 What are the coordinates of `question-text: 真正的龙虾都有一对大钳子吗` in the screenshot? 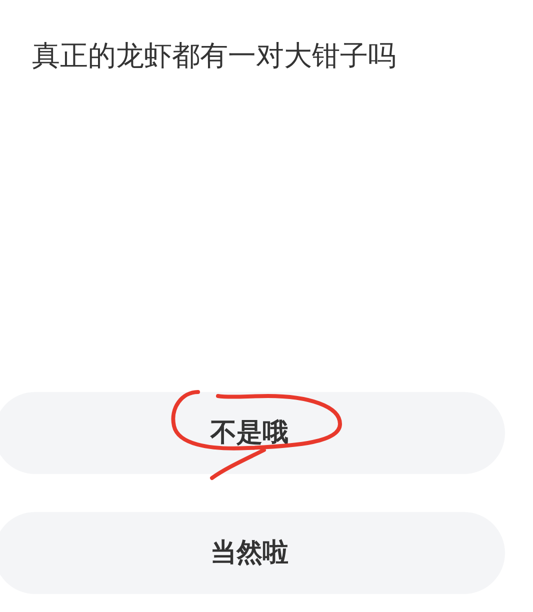 It's located at (214, 56).